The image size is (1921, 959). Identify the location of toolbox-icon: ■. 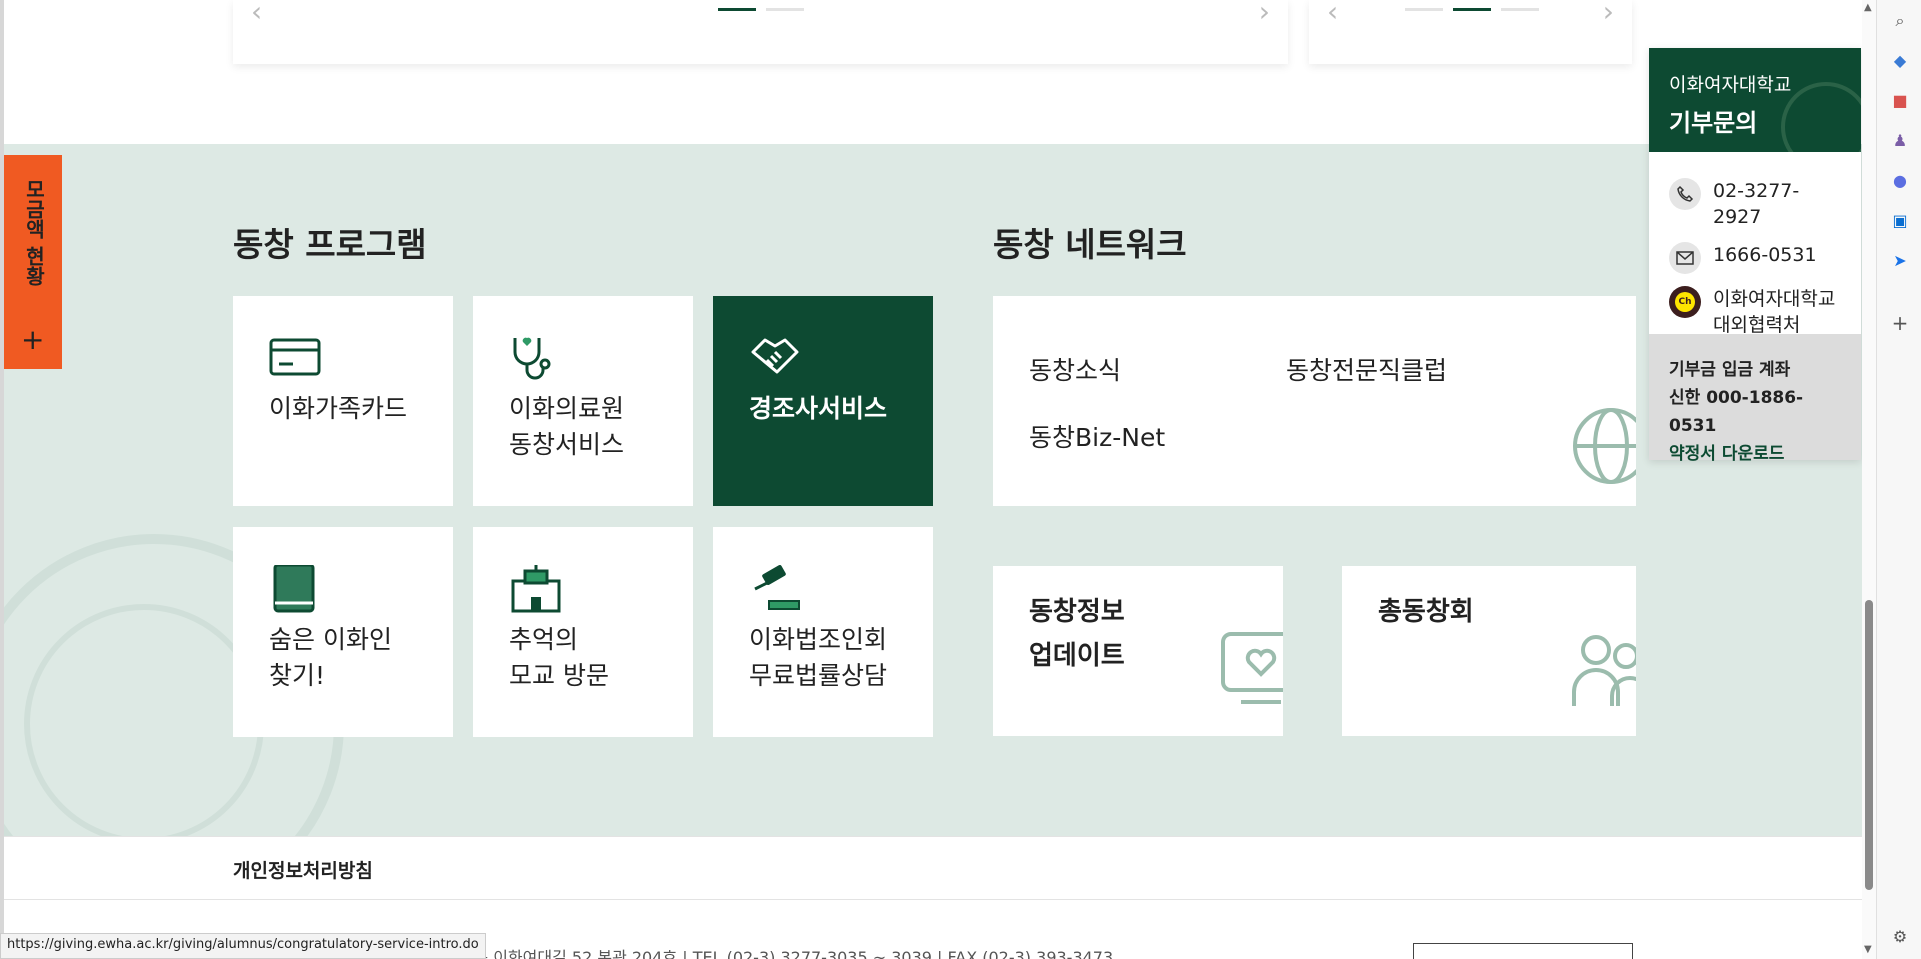
(1900, 101).